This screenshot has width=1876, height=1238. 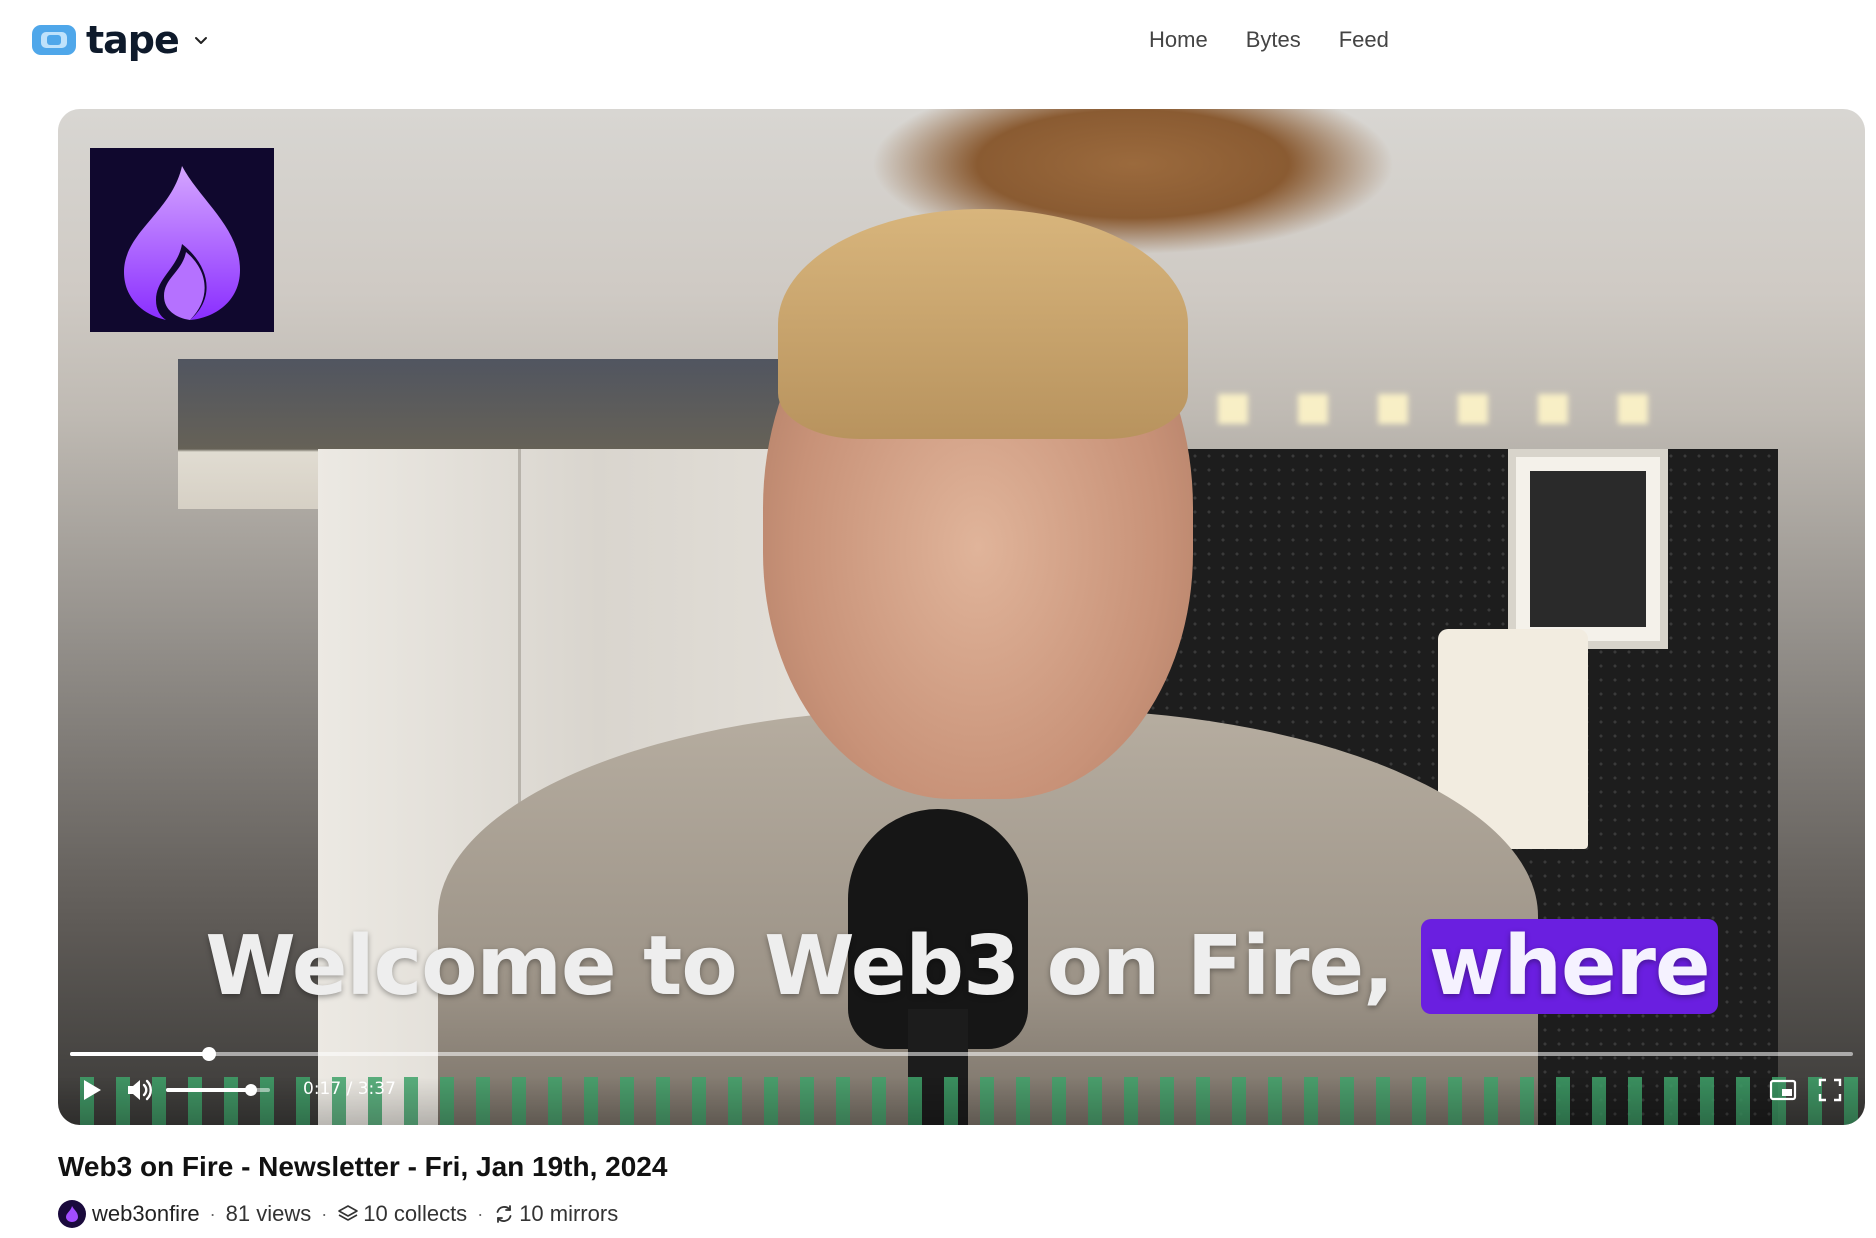 I want to click on volume-slider-handle, so click(x=251, y=1090).